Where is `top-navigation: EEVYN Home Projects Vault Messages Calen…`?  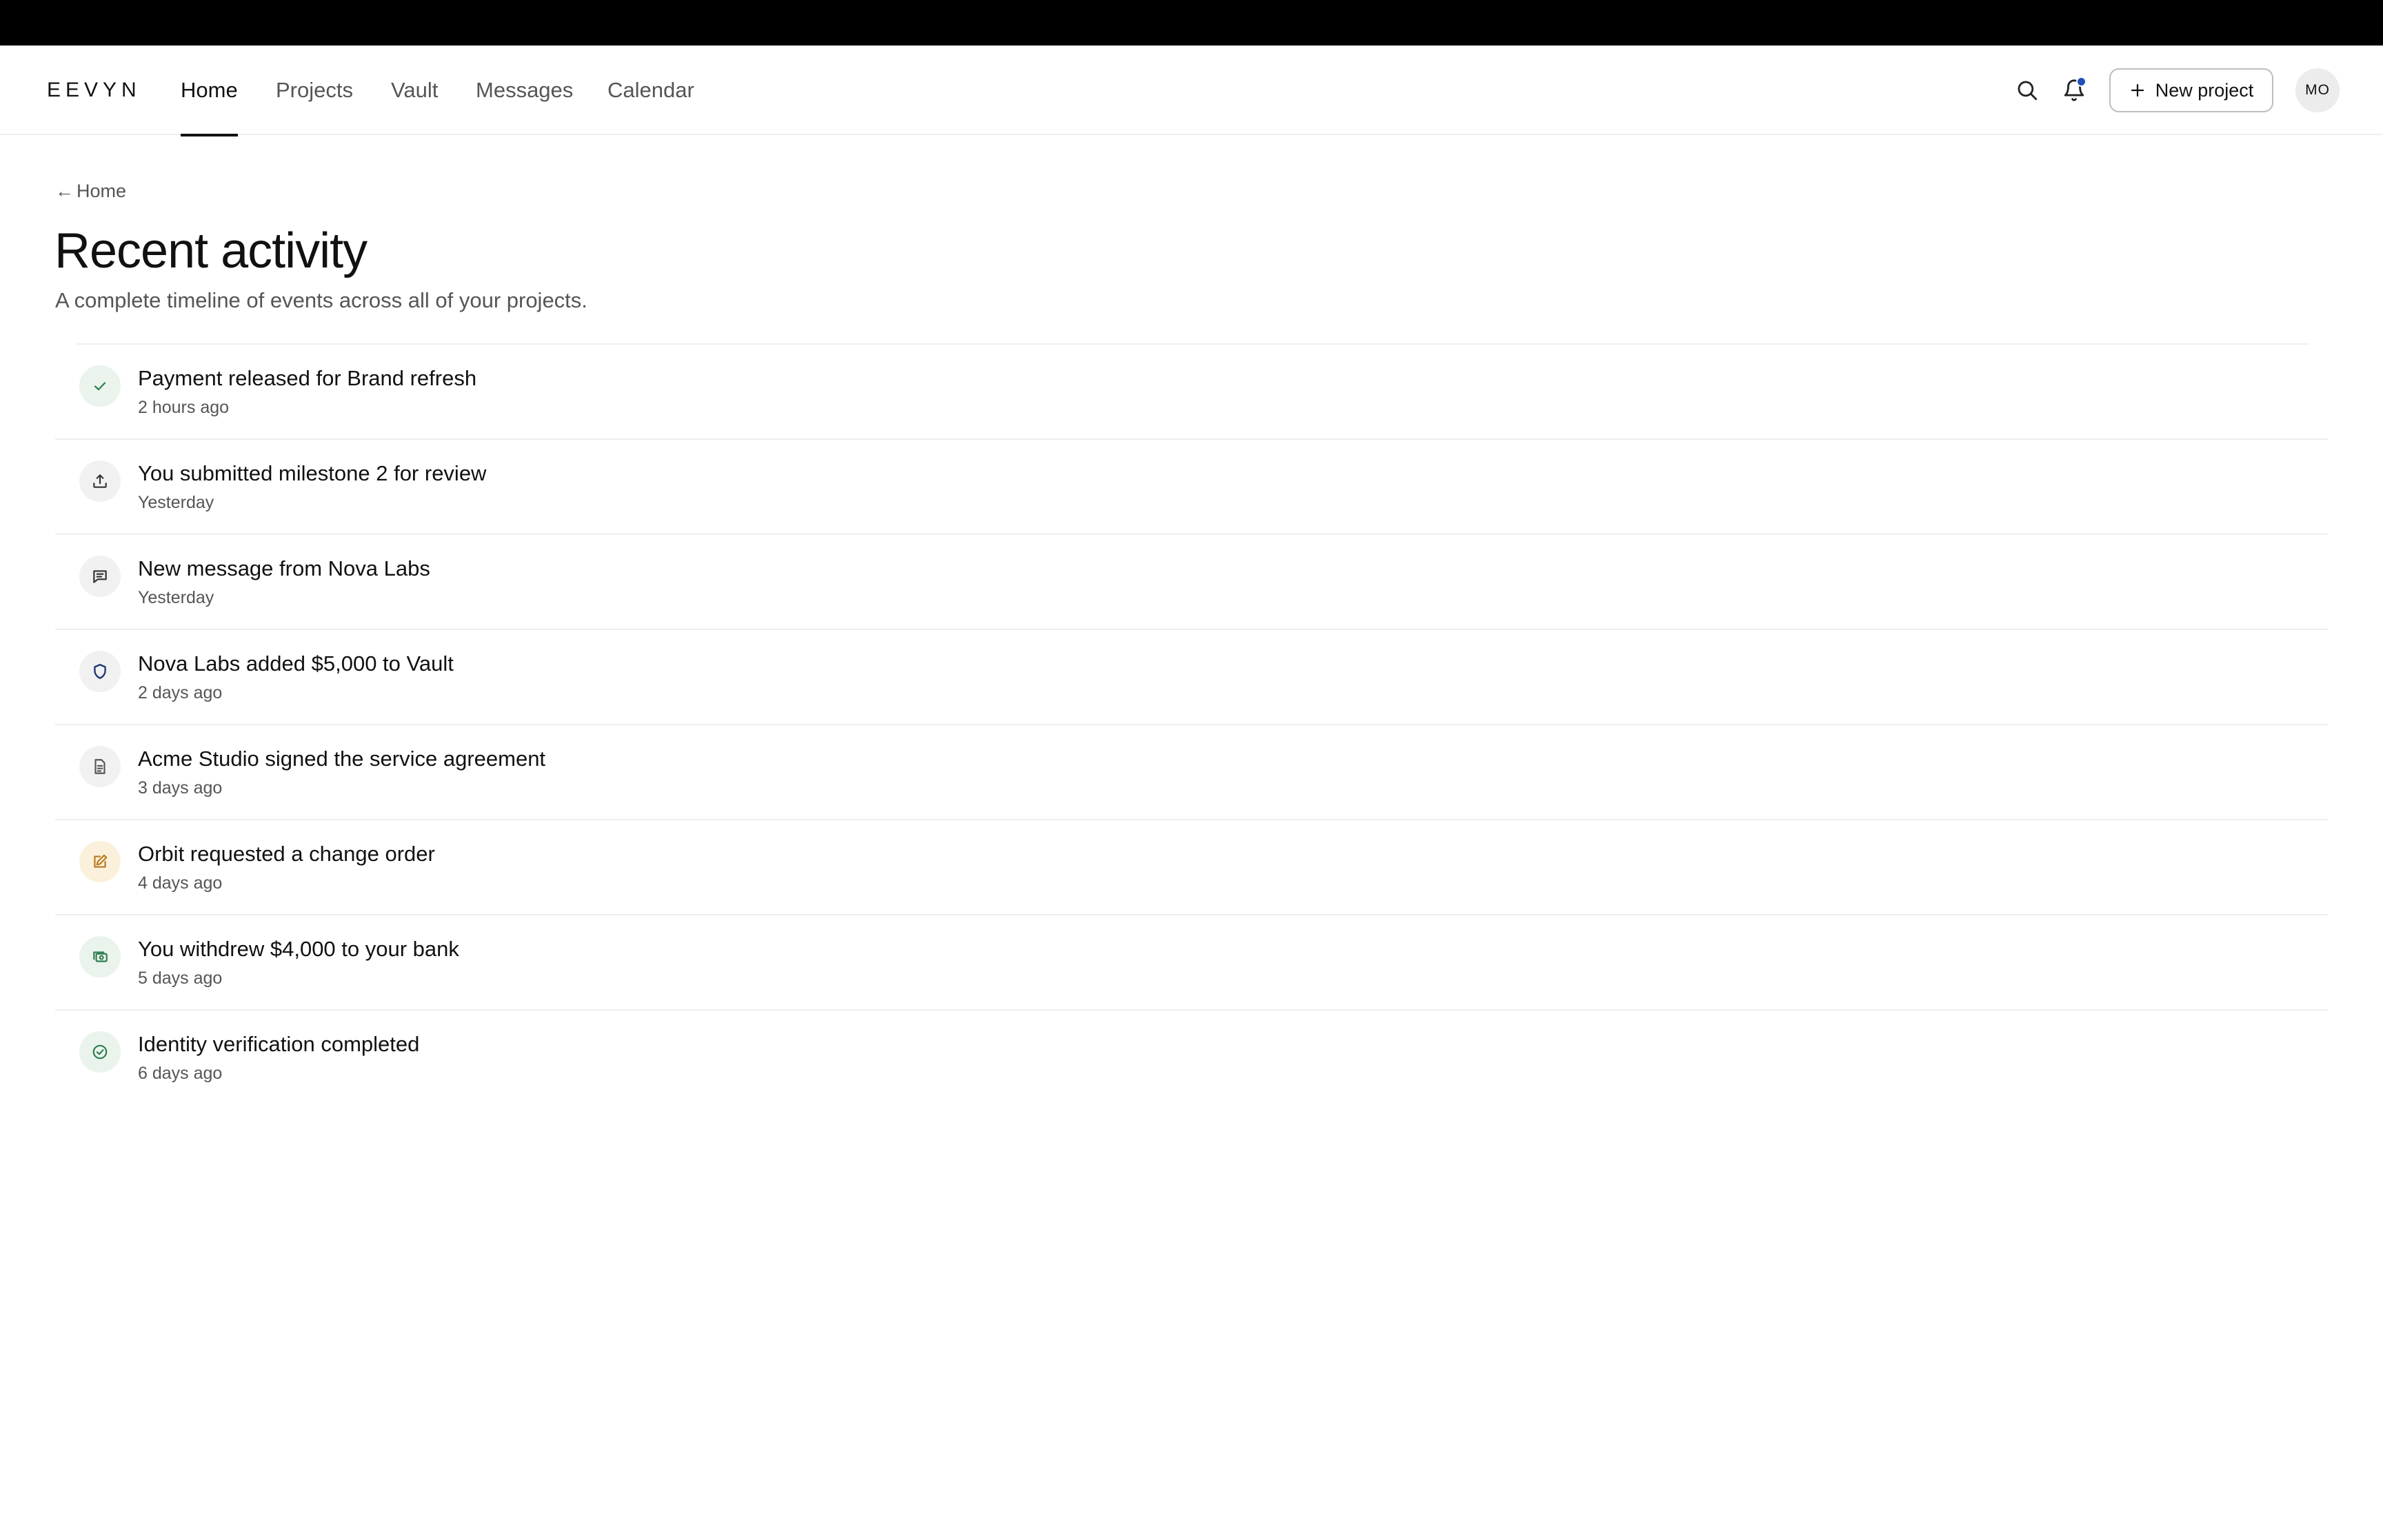
top-navigation: EEVYN Home Projects Vault Messages Calen… is located at coordinates (1191, 91).